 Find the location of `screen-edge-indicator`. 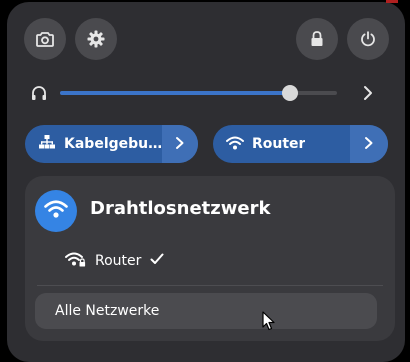

screen-edge-indicator is located at coordinates (392, 1).